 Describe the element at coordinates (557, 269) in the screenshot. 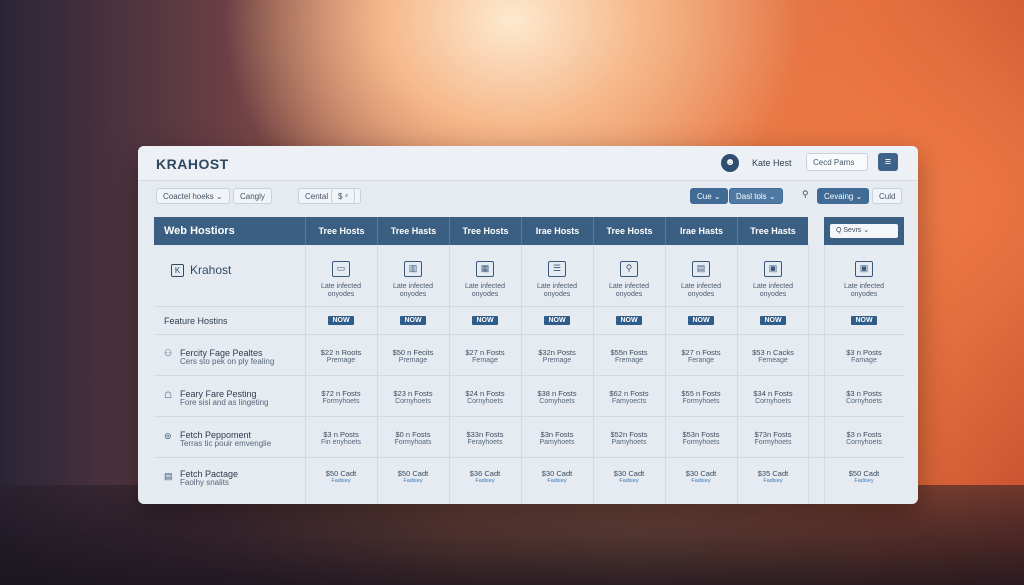

I see `hosting-plan-icon: ☰` at that location.